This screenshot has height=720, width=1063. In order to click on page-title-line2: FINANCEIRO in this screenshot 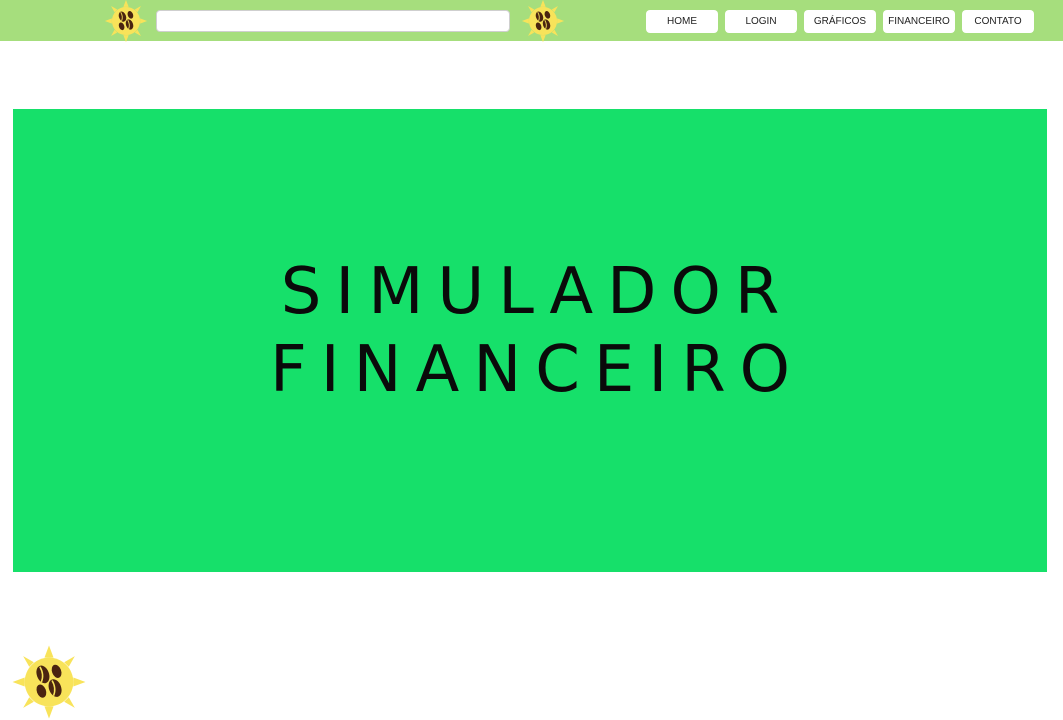, I will do `click(537, 370)`.